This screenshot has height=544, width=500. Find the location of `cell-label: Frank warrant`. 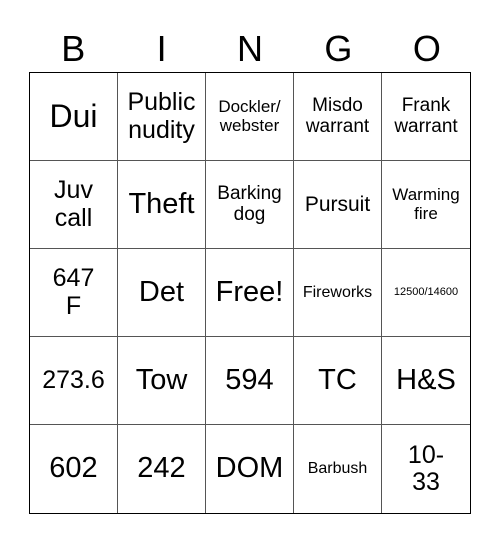

cell-label: Frank warrant is located at coordinates (426, 115).